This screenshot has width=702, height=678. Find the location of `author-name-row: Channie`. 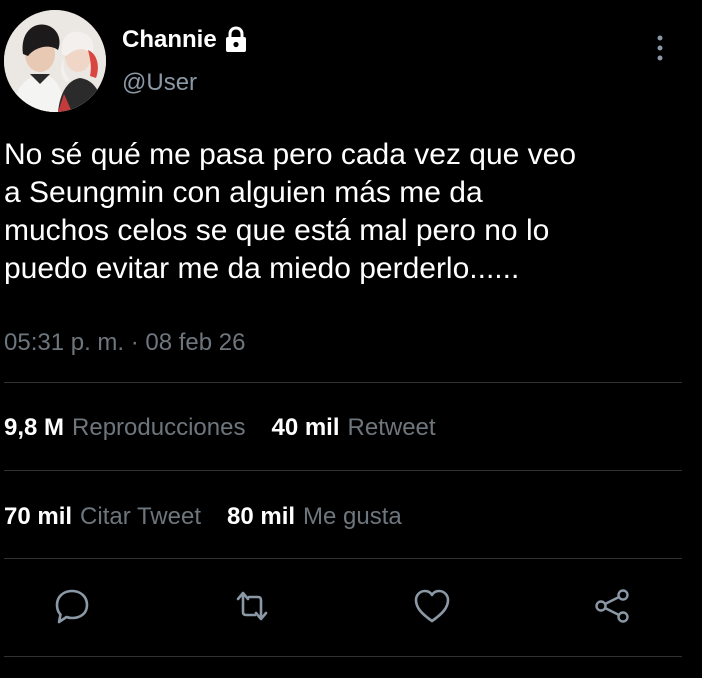

author-name-row: Channie is located at coordinates (185, 40).